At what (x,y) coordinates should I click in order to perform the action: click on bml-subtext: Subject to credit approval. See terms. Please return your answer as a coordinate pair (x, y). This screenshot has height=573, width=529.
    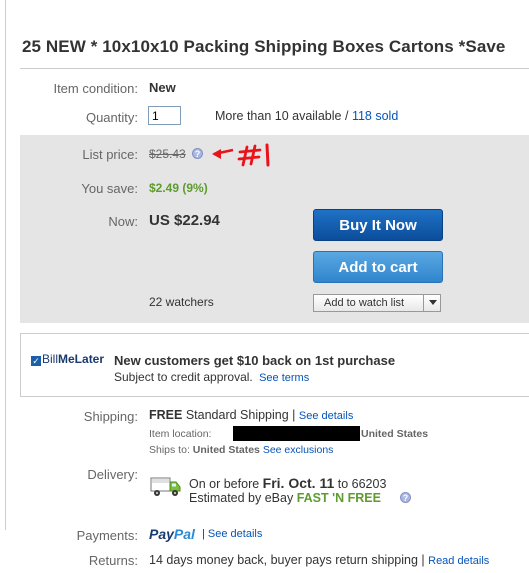
    Looking at the image, I should click on (211, 377).